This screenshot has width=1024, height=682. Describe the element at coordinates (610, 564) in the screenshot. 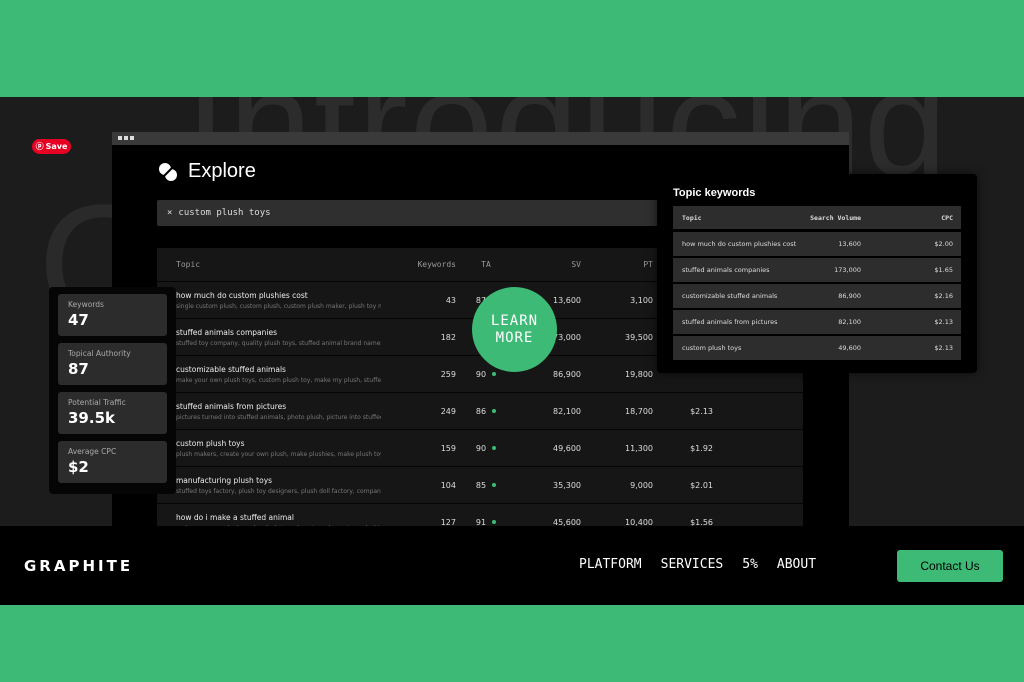

I see `nav-platform: PLATFORM` at that location.